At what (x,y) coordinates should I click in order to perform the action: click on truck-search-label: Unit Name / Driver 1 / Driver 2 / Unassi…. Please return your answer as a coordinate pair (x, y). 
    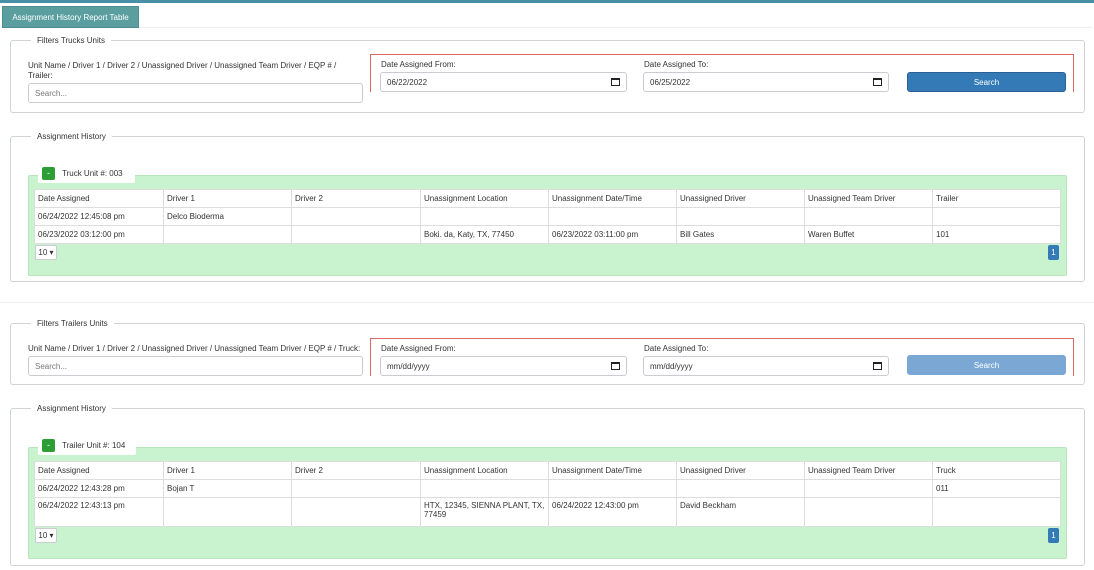
    Looking at the image, I should click on (182, 70).